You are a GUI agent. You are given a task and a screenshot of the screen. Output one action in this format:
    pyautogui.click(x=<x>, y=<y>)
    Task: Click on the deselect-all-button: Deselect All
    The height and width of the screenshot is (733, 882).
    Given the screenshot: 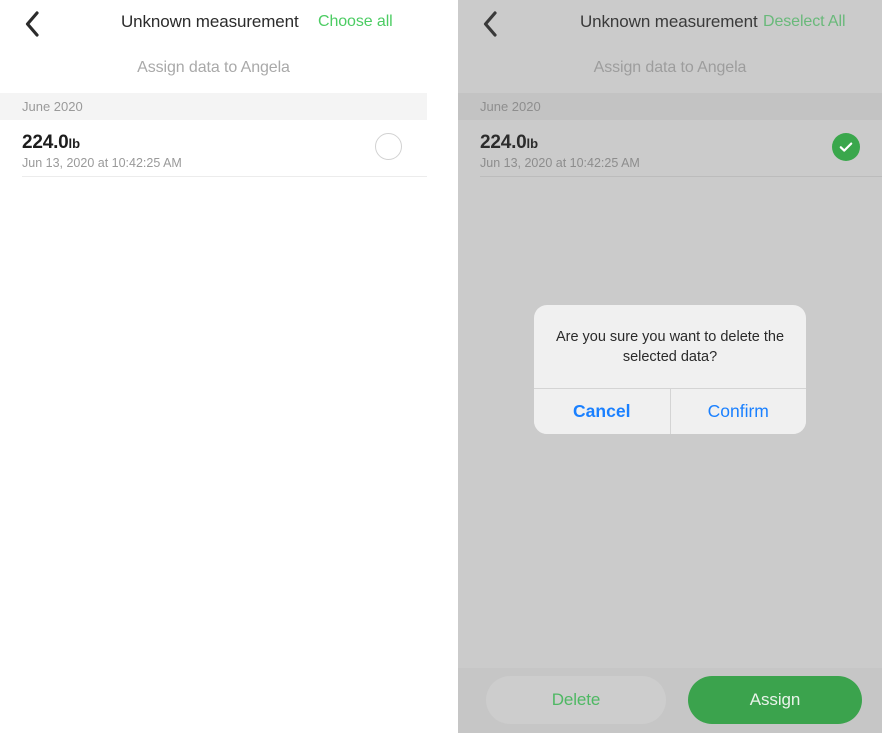 What is the action you would take?
    pyautogui.click(x=804, y=22)
    